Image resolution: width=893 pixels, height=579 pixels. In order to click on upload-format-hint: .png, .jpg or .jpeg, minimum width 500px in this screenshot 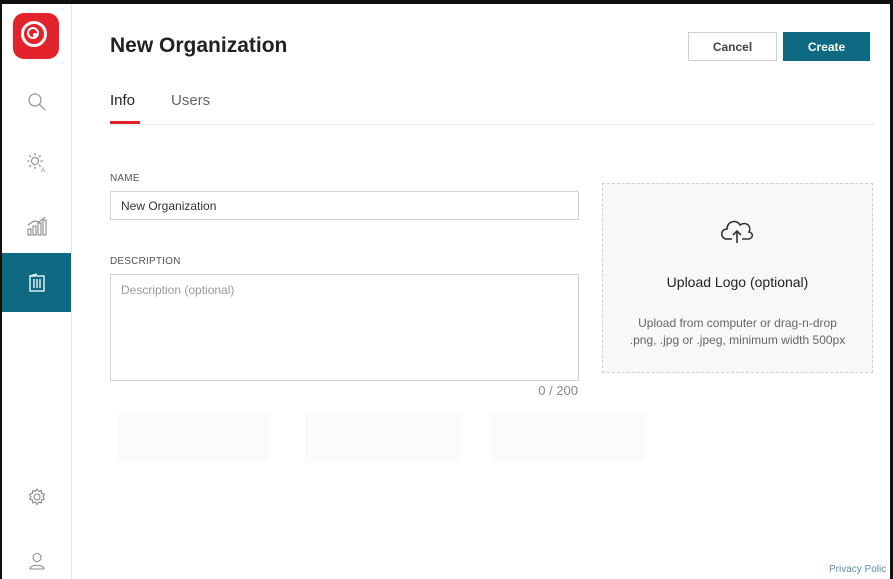, I will do `click(737, 340)`.